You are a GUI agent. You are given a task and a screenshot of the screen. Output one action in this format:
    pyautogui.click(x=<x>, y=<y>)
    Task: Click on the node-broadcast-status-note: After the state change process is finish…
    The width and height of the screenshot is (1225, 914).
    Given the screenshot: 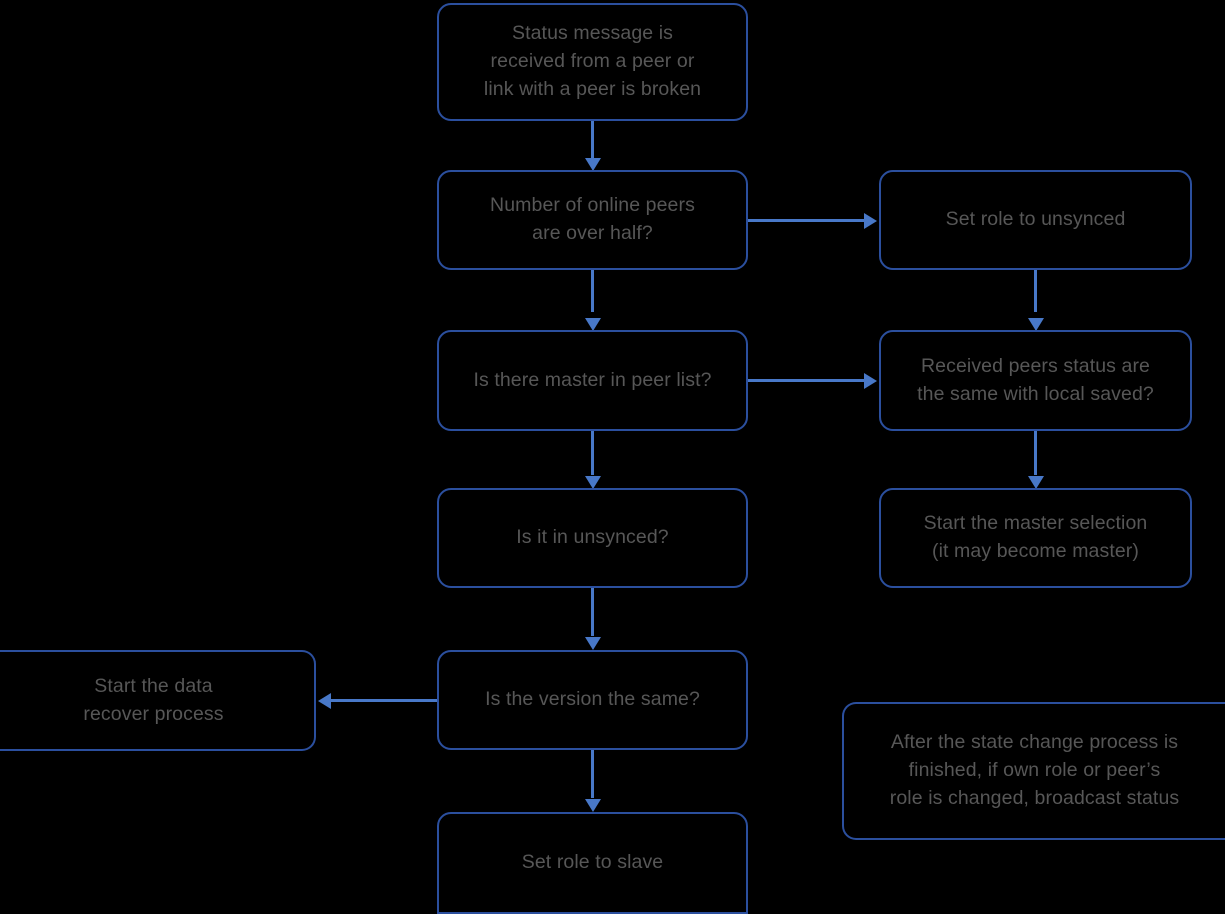 What is the action you would take?
    pyautogui.click(x=1033, y=771)
    